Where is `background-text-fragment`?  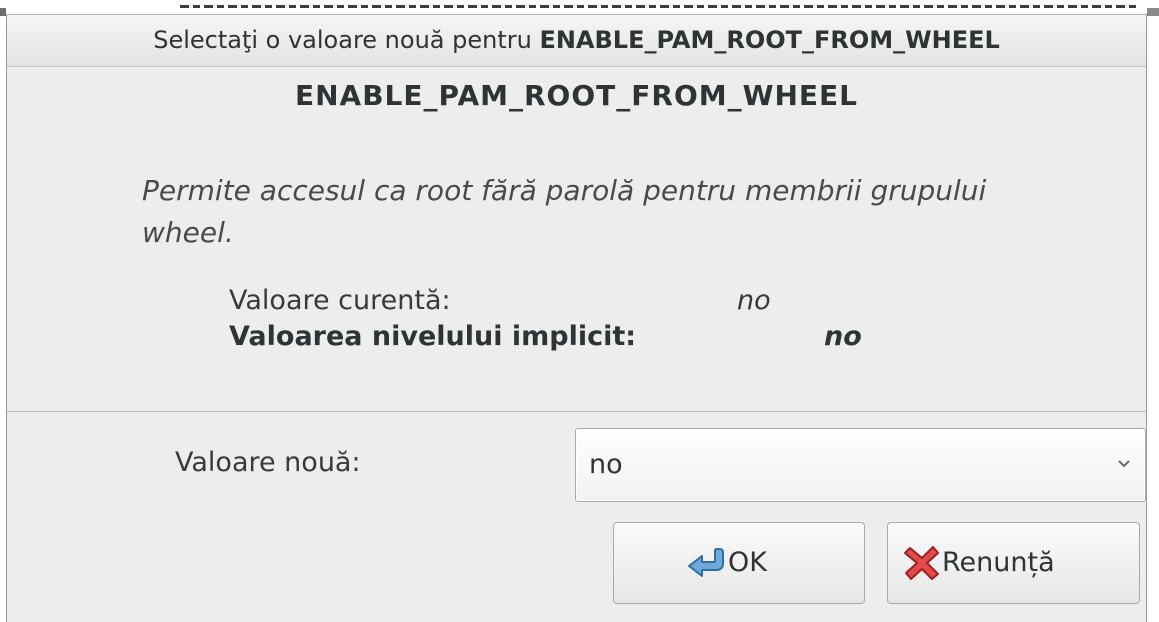 background-text-fragment is located at coordinates (660, 6).